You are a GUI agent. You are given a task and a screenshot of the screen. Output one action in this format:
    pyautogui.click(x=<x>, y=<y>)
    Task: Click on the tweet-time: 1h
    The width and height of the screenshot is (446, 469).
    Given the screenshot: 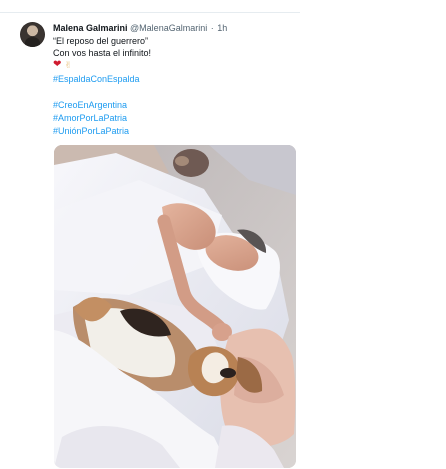 What is the action you would take?
    pyautogui.click(x=222, y=28)
    